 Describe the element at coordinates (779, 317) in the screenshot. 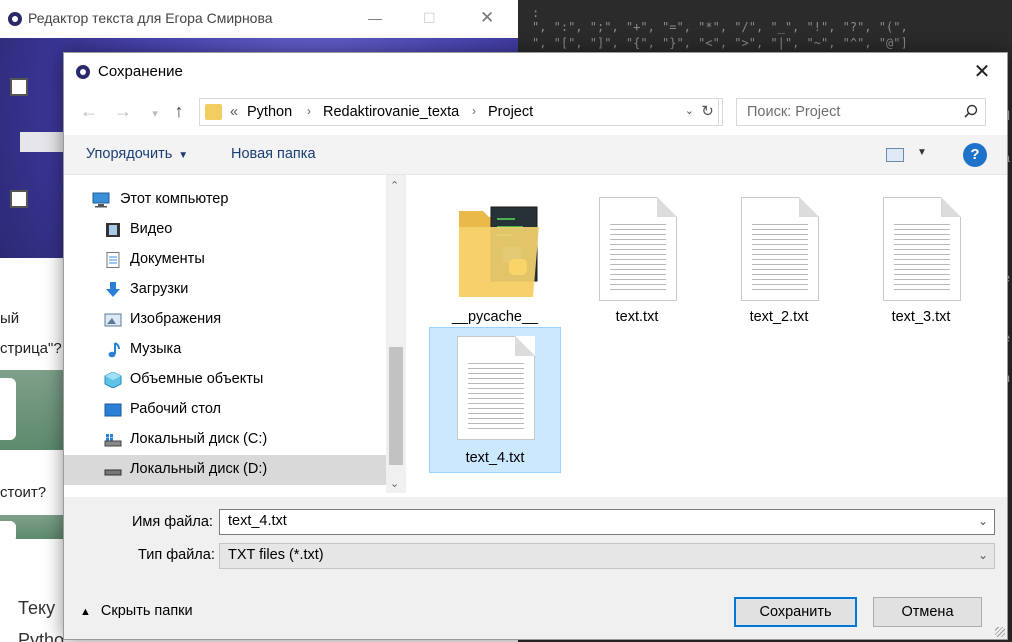

I see `file-name: text_2.txt` at that location.